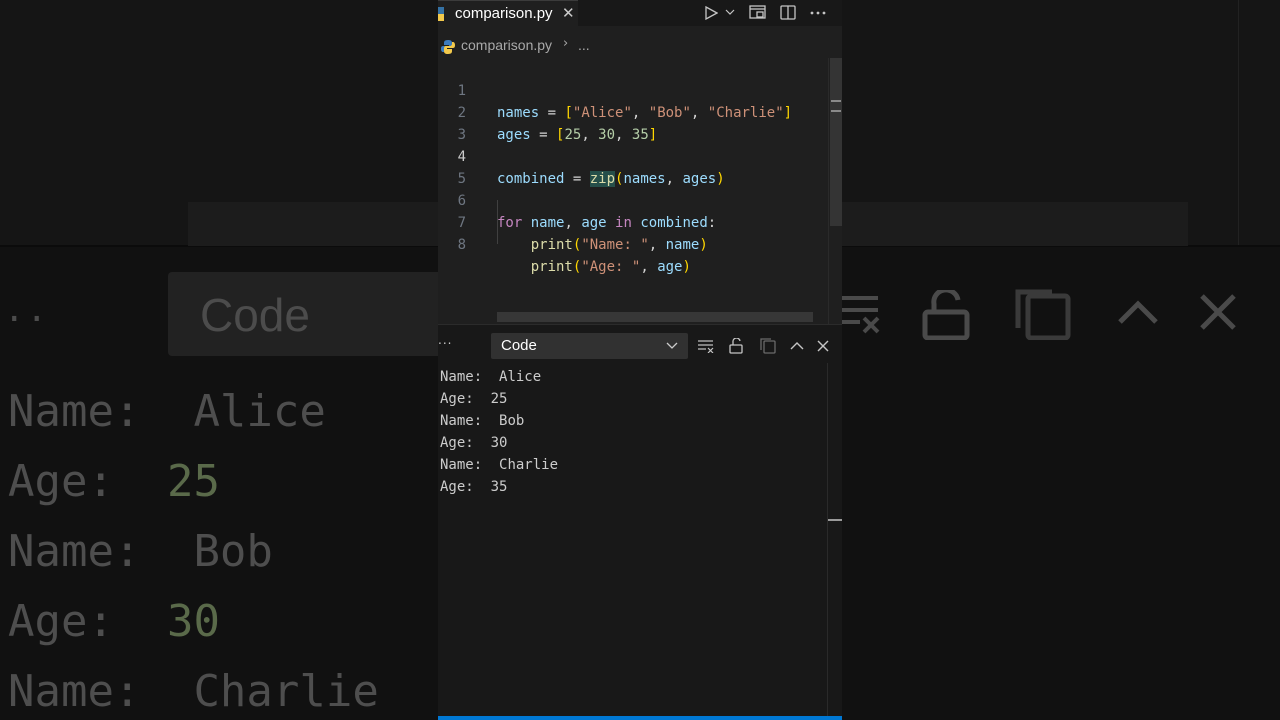  What do you see at coordinates (482, 421) in the screenshot?
I see `output-line: Name: Bob` at bounding box center [482, 421].